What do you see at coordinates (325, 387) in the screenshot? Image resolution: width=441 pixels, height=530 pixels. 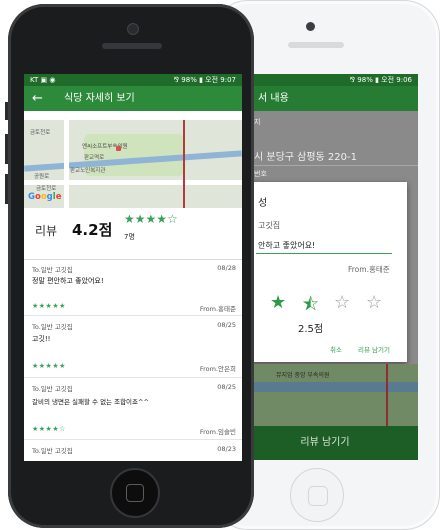 I see `stream-shape` at bounding box center [325, 387].